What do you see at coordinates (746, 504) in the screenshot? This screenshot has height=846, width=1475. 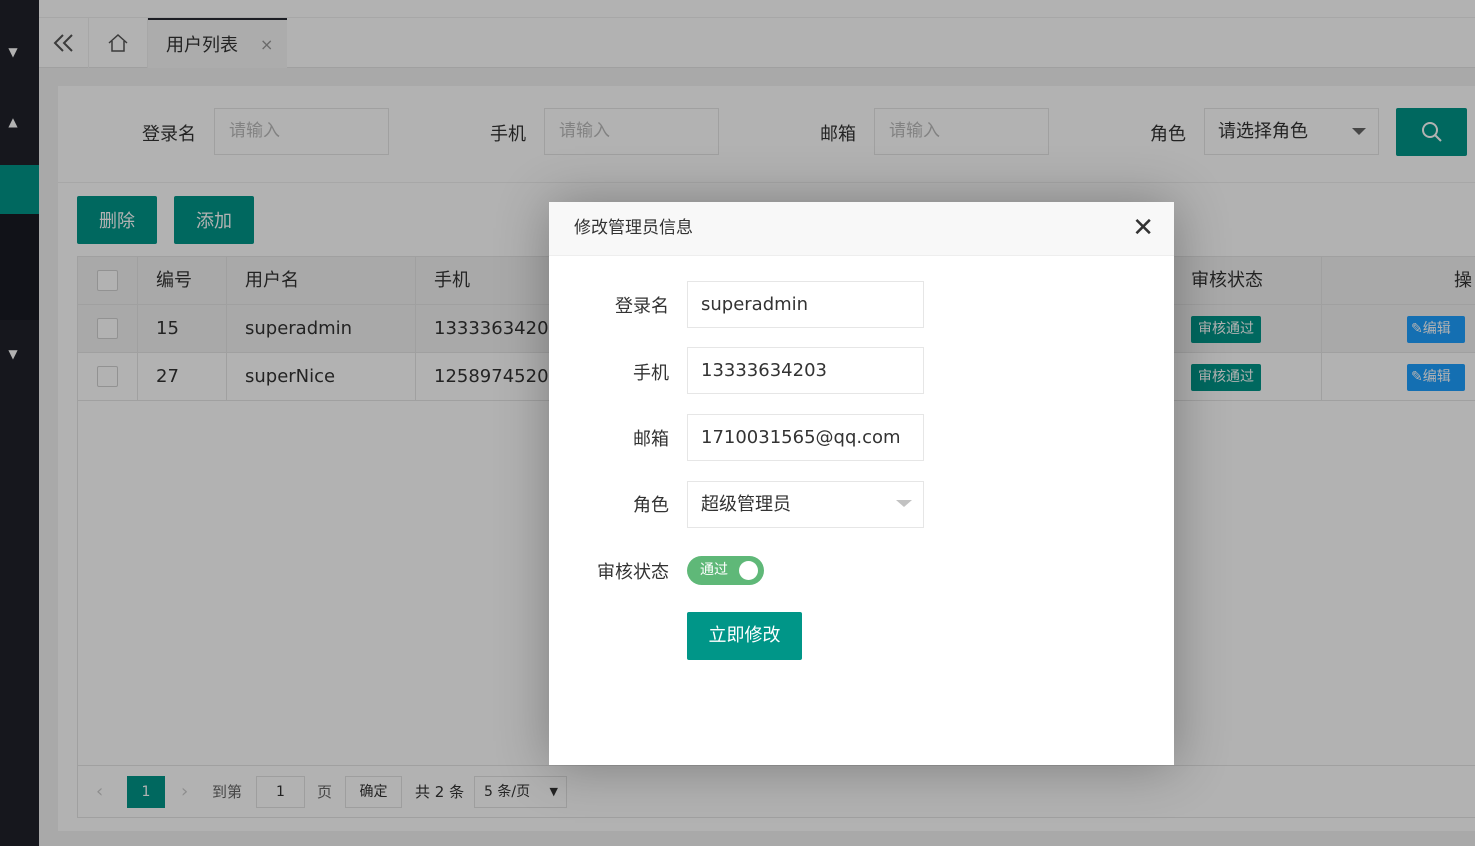 I see `form-role-value: 超级管理员` at bounding box center [746, 504].